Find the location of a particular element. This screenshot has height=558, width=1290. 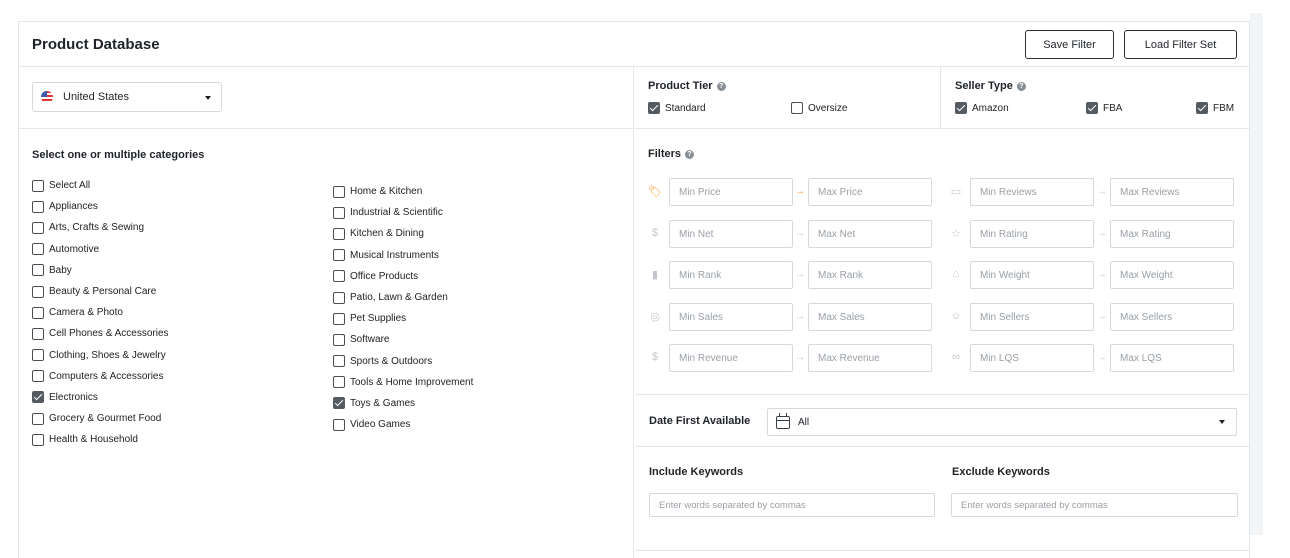

tier-oversize-label: Oversize is located at coordinates (828, 108).